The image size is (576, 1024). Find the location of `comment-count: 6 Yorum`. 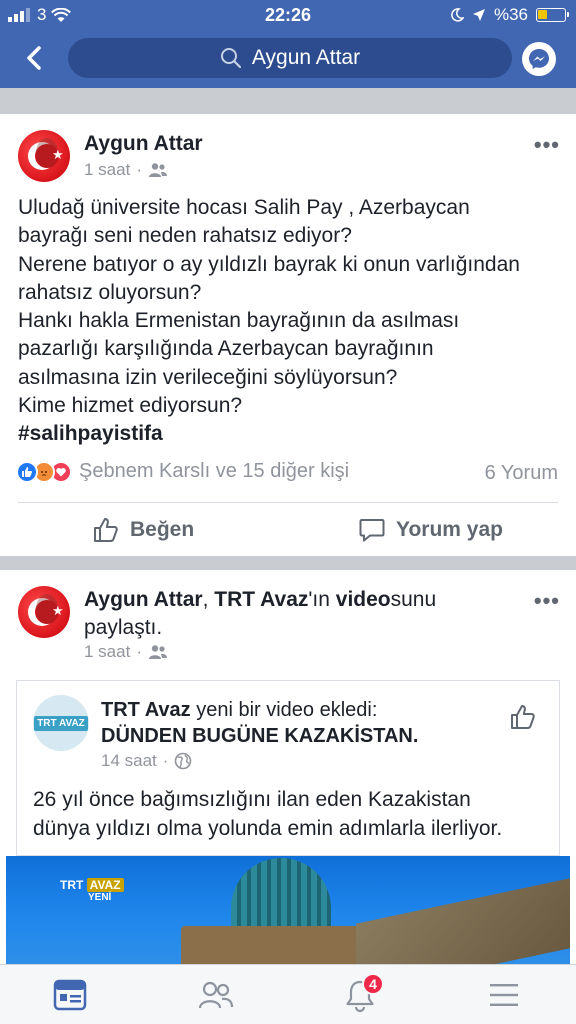

comment-count: 6 Yorum is located at coordinates (521, 473).